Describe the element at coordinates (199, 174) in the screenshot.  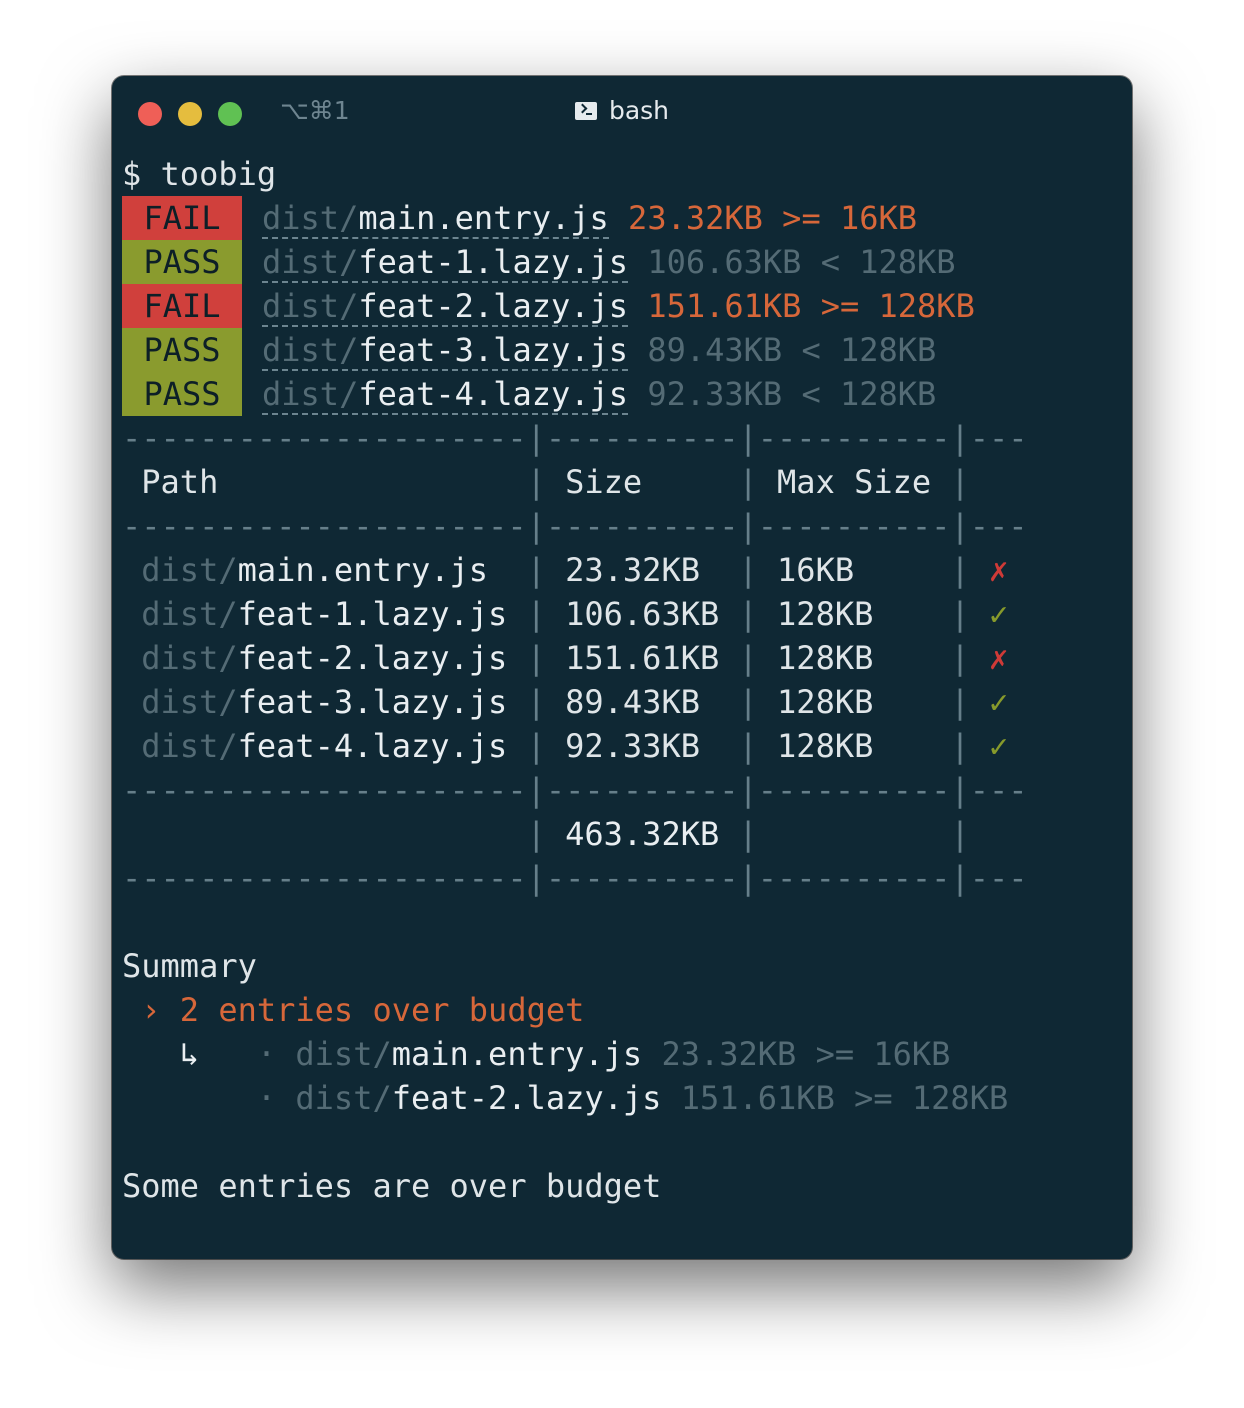
I see `command-prompt: $ toobig` at that location.